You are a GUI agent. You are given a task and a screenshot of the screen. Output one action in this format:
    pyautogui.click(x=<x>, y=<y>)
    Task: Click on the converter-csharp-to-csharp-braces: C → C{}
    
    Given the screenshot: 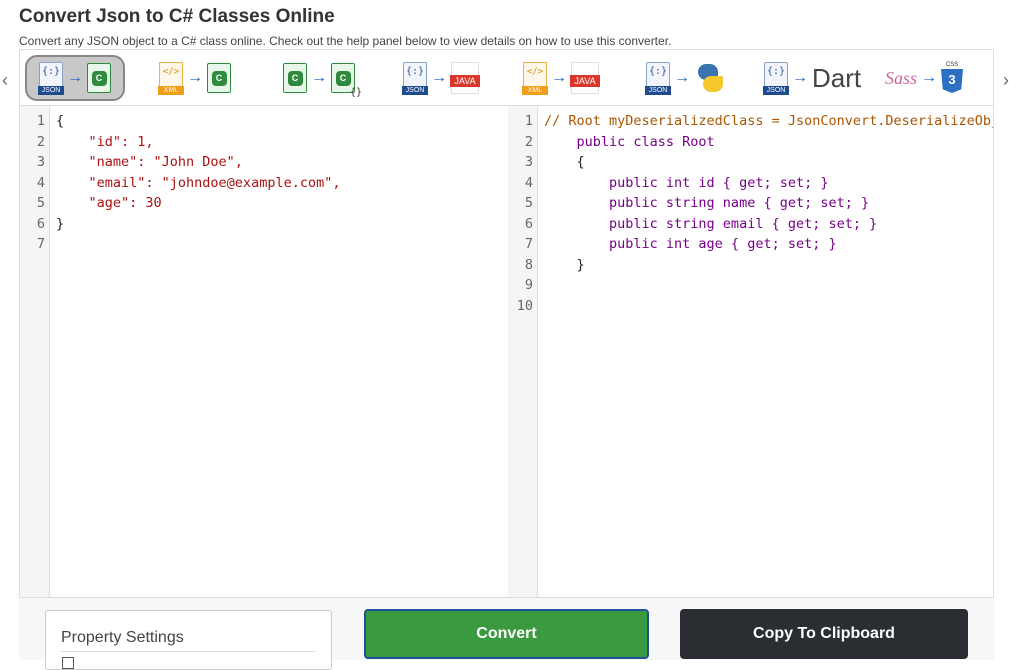 What is the action you would take?
    pyautogui.click(x=319, y=78)
    